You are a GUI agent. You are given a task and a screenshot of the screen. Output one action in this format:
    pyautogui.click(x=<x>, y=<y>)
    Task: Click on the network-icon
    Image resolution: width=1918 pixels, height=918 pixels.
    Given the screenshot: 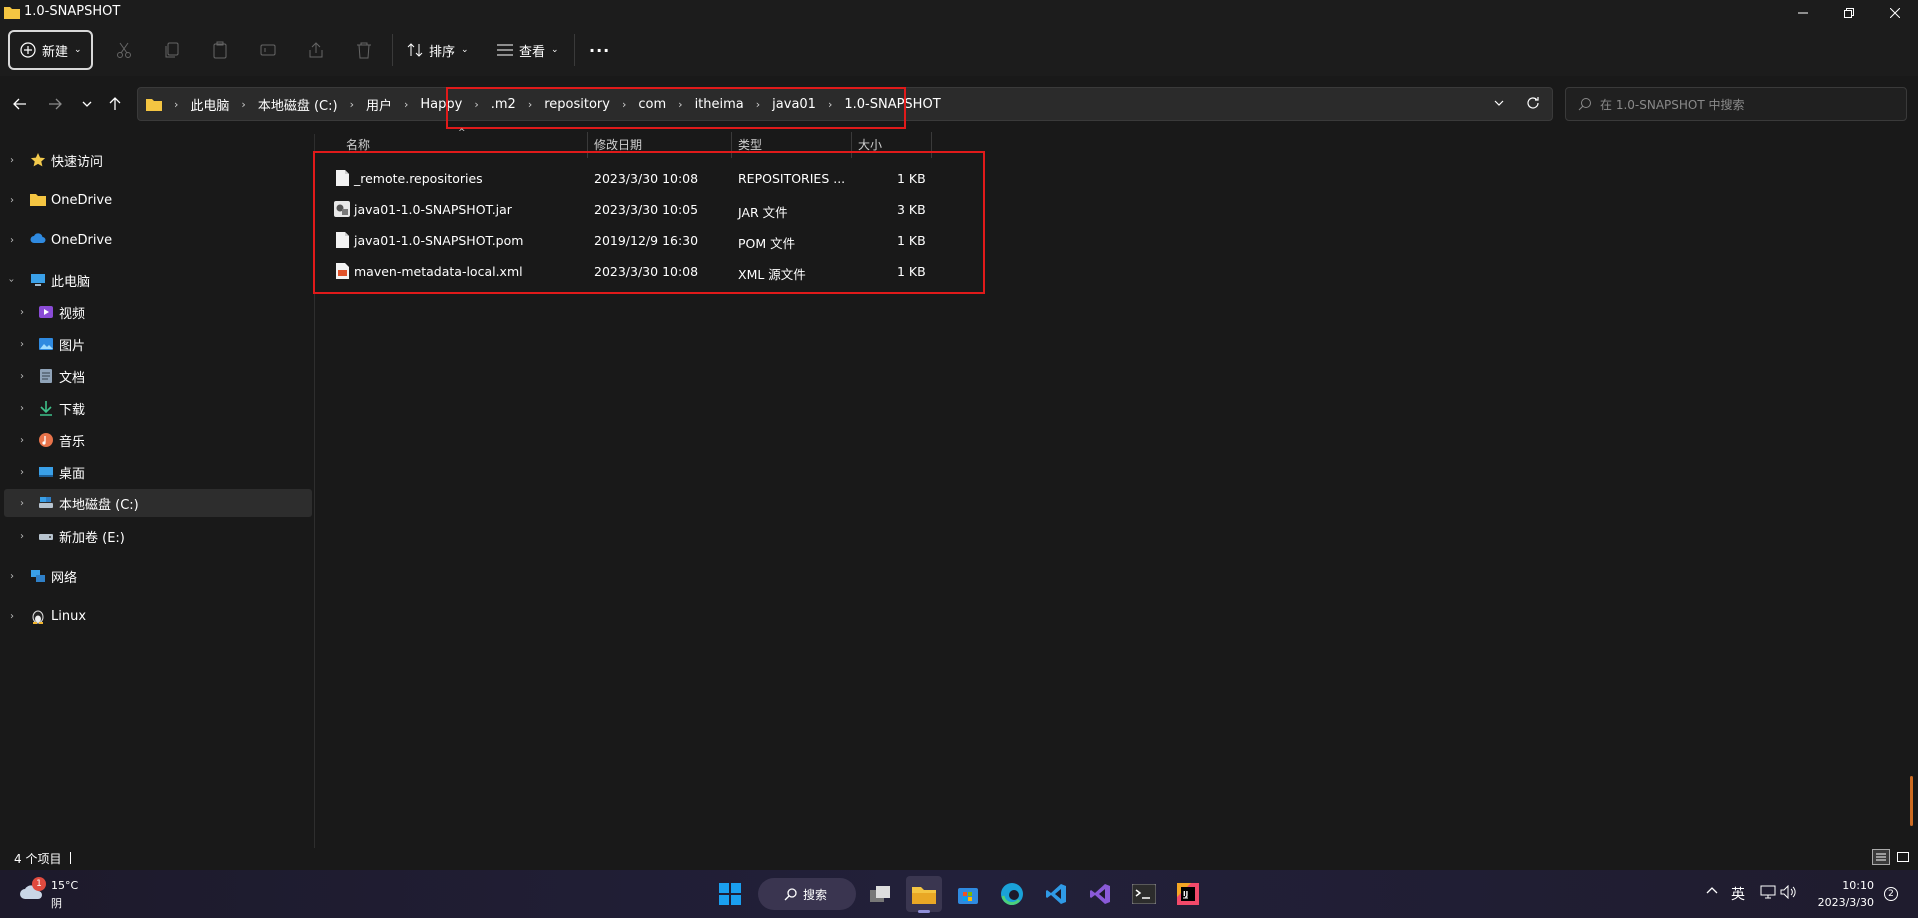 What is the action you would take?
    pyautogui.click(x=38, y=576)
    